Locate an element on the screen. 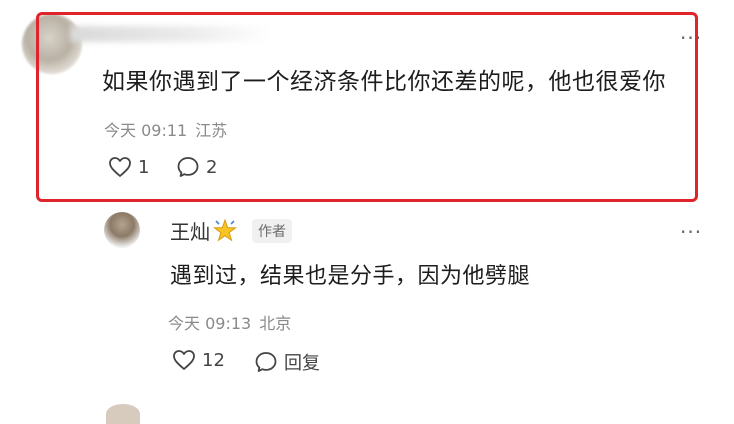 The width and height of the screenshot is (734, 424). reply-button: 回复 is located at coordinates (287, 362).